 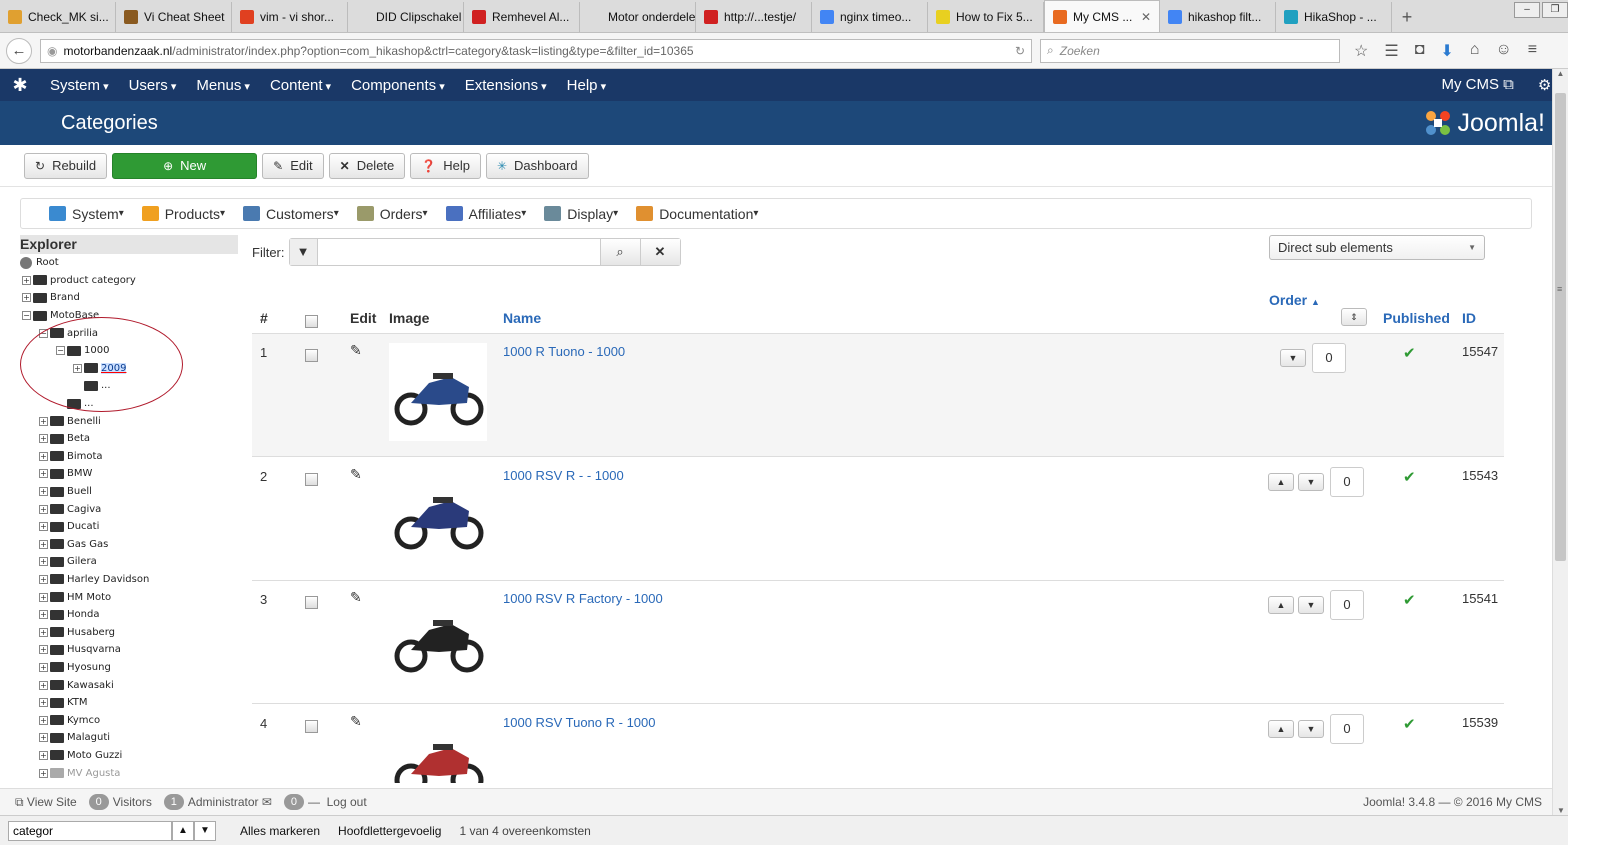 What do you see at coordinates (86, 214) in the screenshot?
I see `hikamenu-system: System ▾` at bounding box center [86, 214].